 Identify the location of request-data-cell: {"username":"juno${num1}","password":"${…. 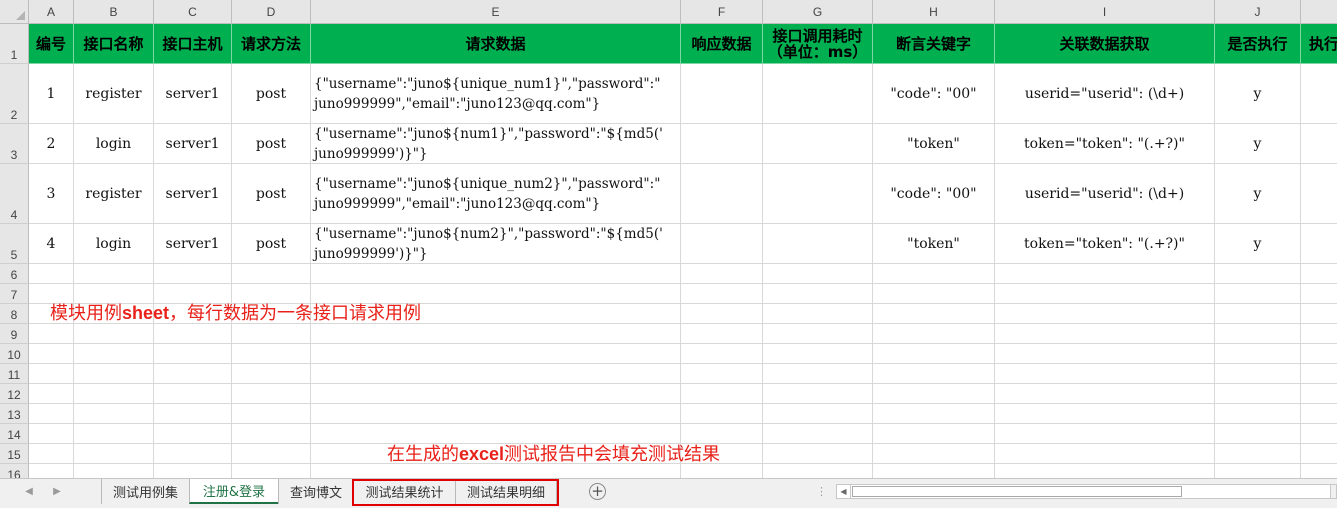
(496, 144).